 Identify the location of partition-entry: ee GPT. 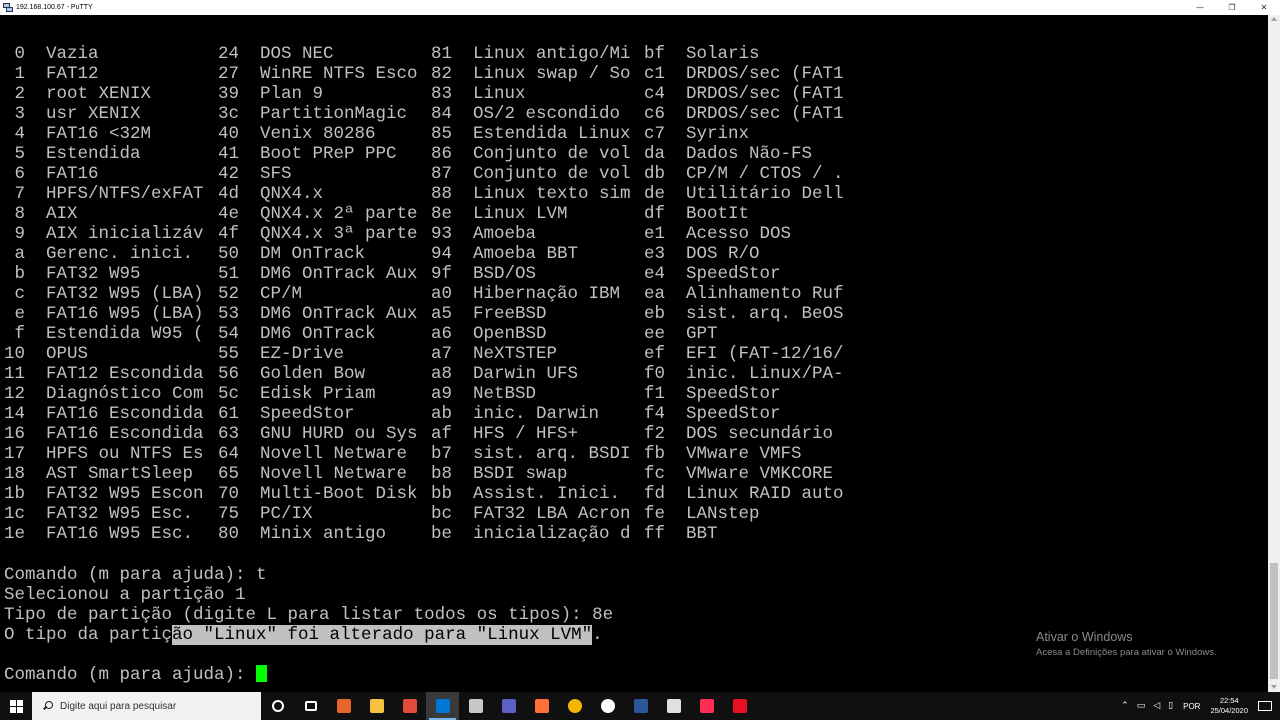
(681, 334).